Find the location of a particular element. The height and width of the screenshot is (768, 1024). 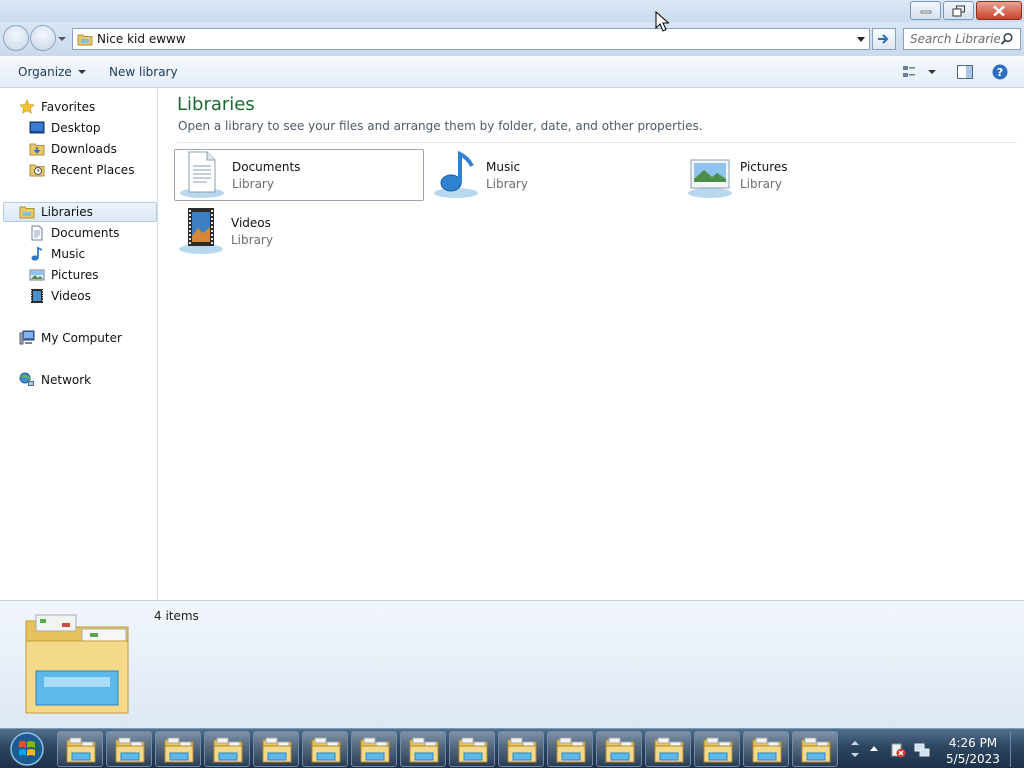

nav-downloads-label: Downloads is located at coordinates (84, 149).